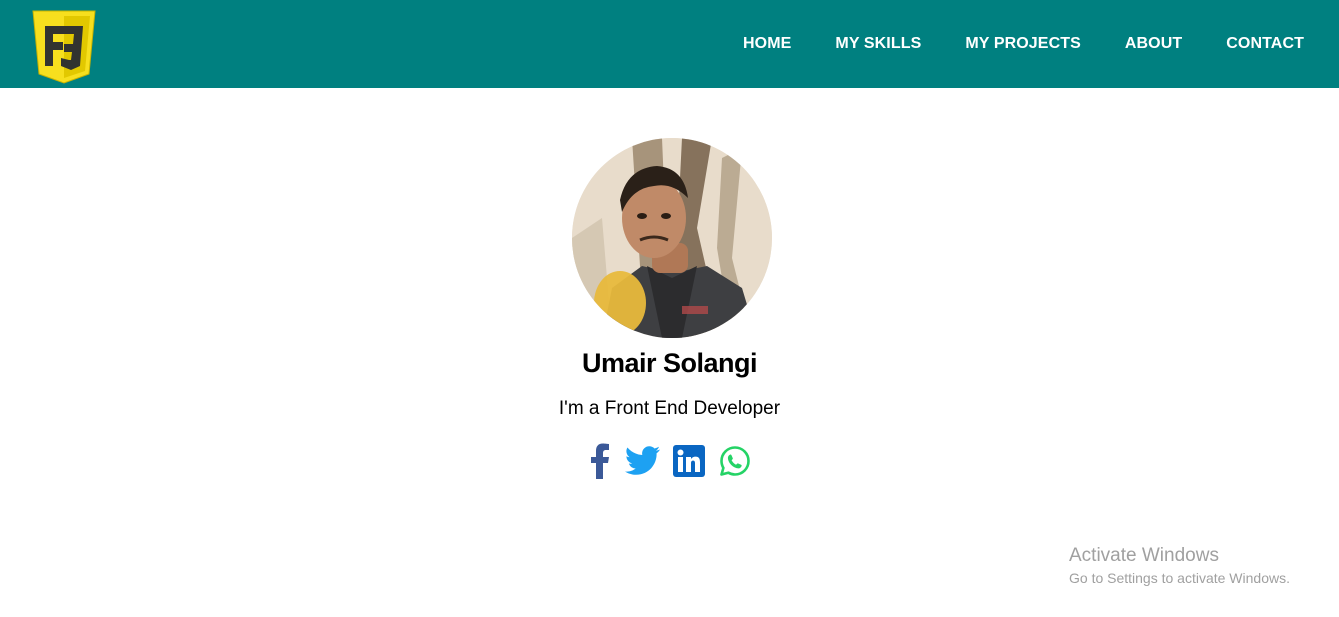  What do you see at coordinates (1179, 578) in the screenshot?
I see `watermark-subtitle: Go to Settings to activate Windows.` at bounding box center [1179, 578].